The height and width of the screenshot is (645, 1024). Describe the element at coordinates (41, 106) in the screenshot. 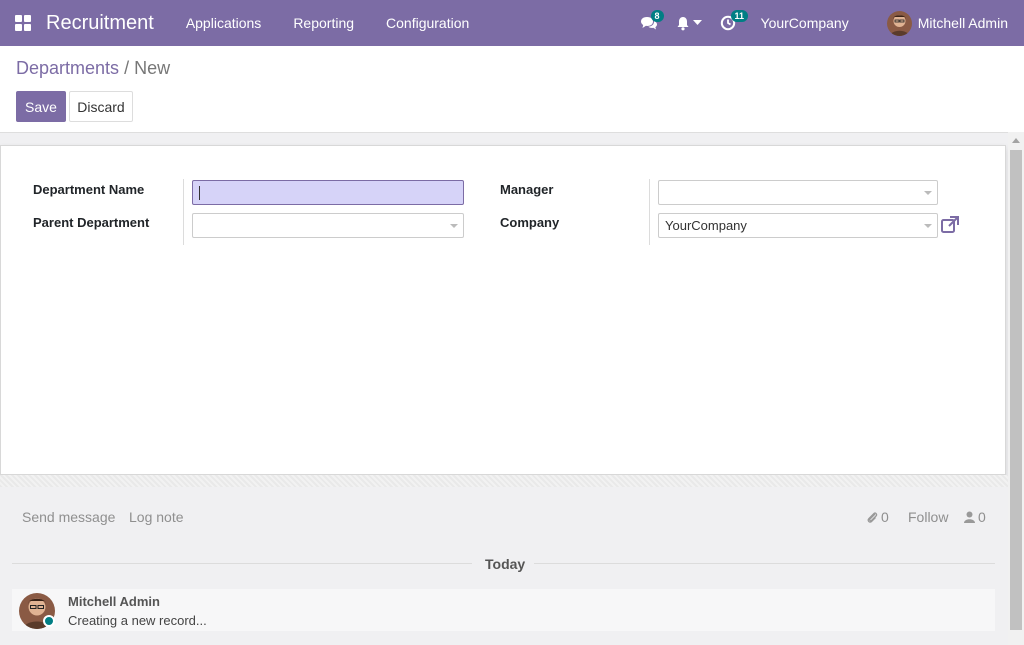

I see `save-button: Save` at that location.